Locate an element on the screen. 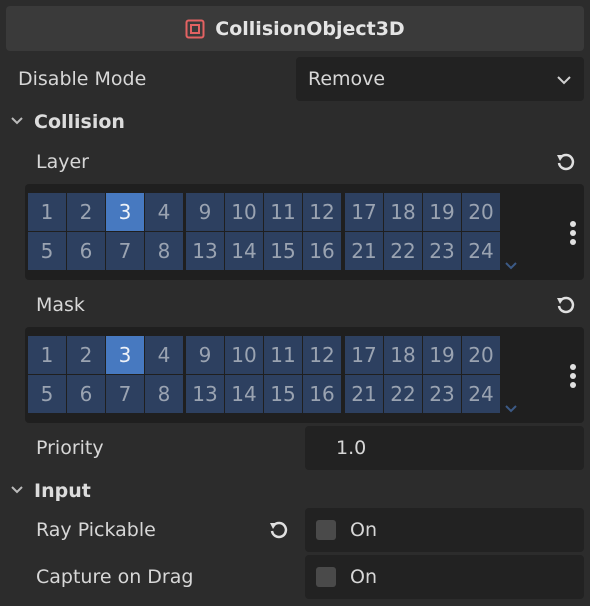  mask-bit-18: 18 is located at coordinates (403, 355).